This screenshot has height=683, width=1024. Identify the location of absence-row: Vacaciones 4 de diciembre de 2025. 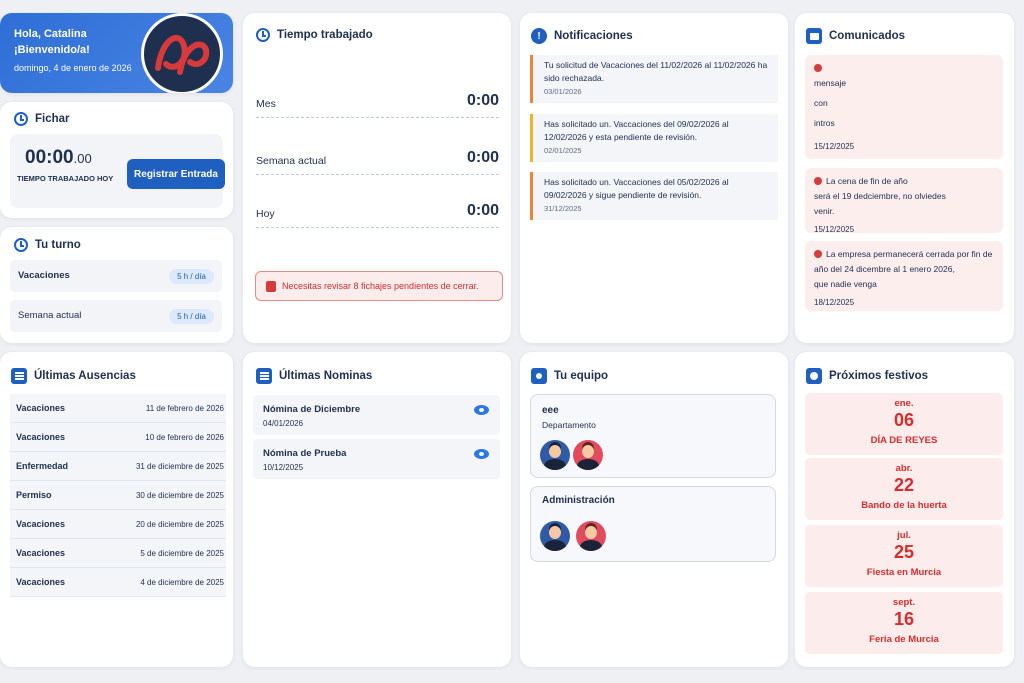
(118, 582).